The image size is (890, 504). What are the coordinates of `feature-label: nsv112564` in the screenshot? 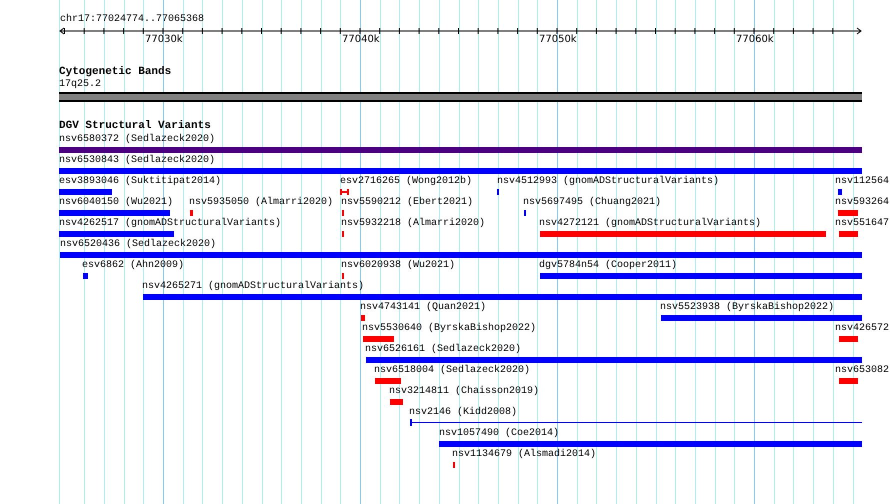 It's located at (862, 182).